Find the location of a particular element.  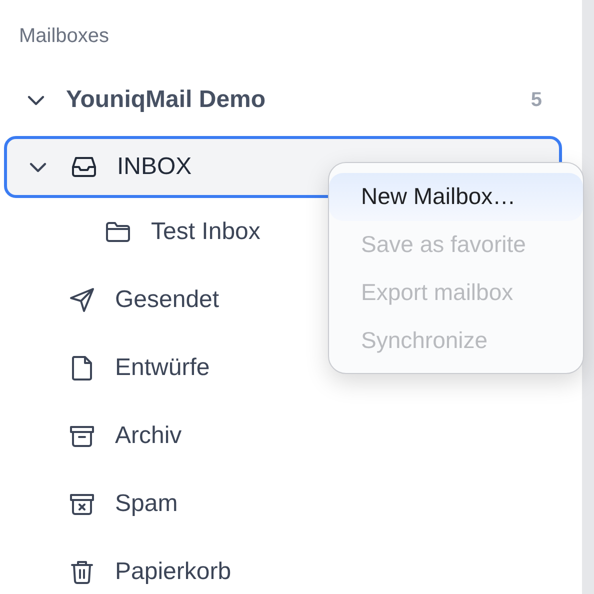

mailbox-item: Spam is located at coordinates (283, 504).